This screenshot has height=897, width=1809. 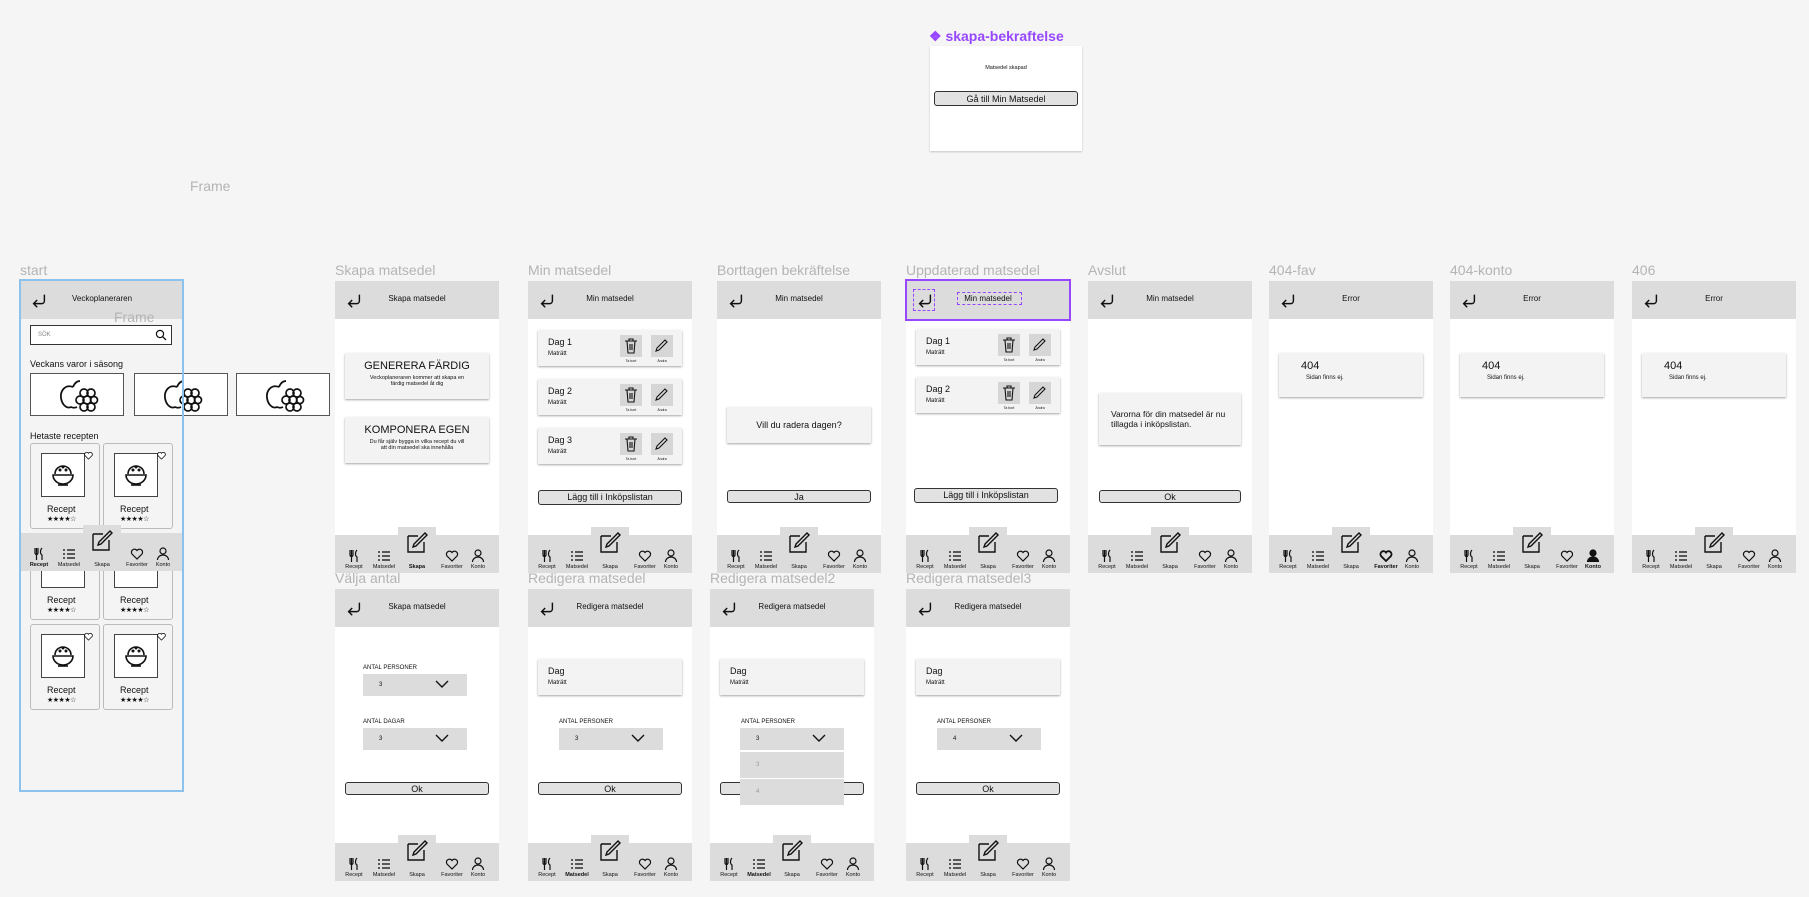 I want to click on dropdown-option: 4, so click(x=792, y=791).